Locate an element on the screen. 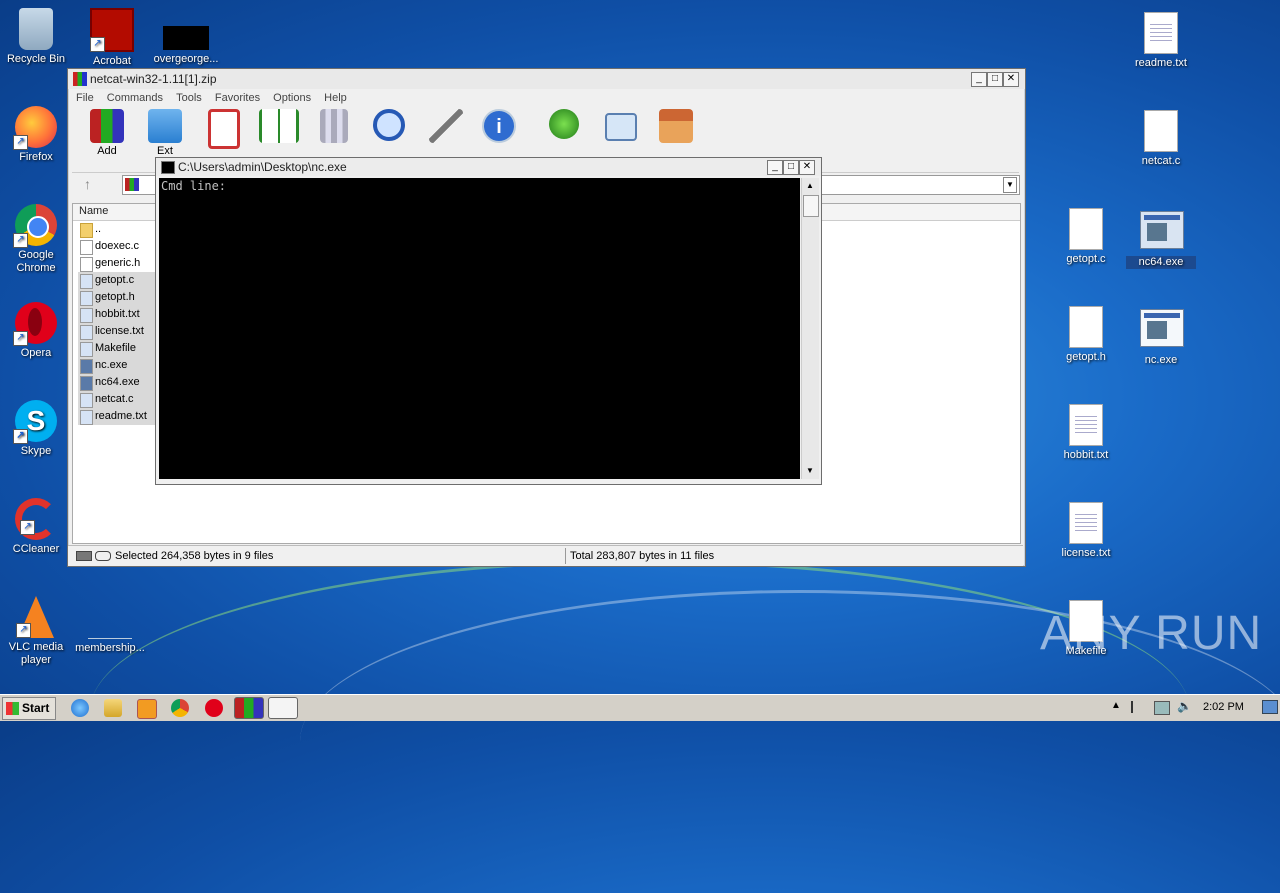  console-taskbar-icon is located at coordinates (283, 708).